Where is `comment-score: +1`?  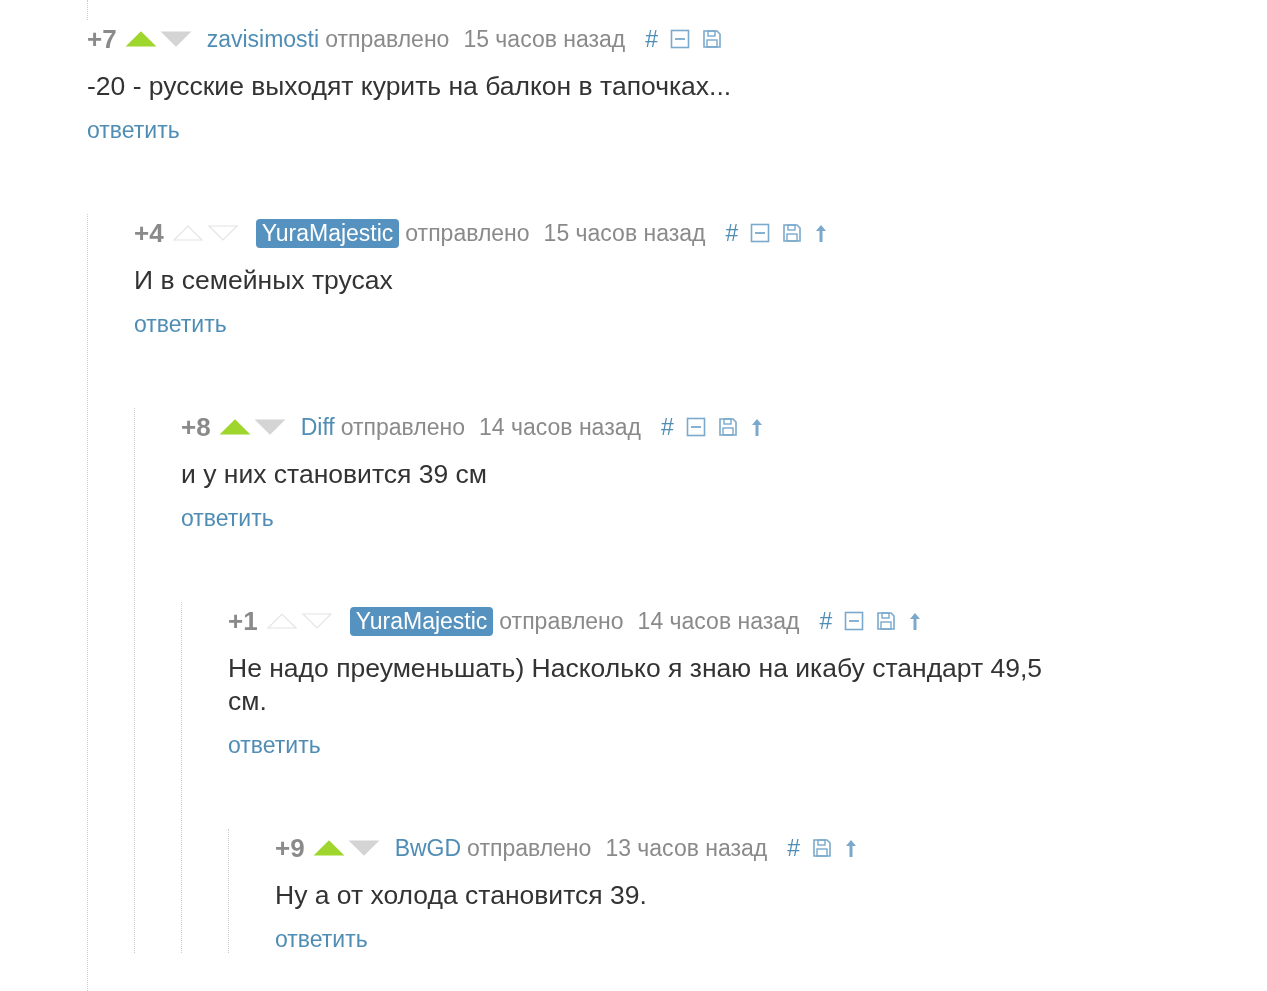 comment-score: +1 is located at coordinates (243, 621).